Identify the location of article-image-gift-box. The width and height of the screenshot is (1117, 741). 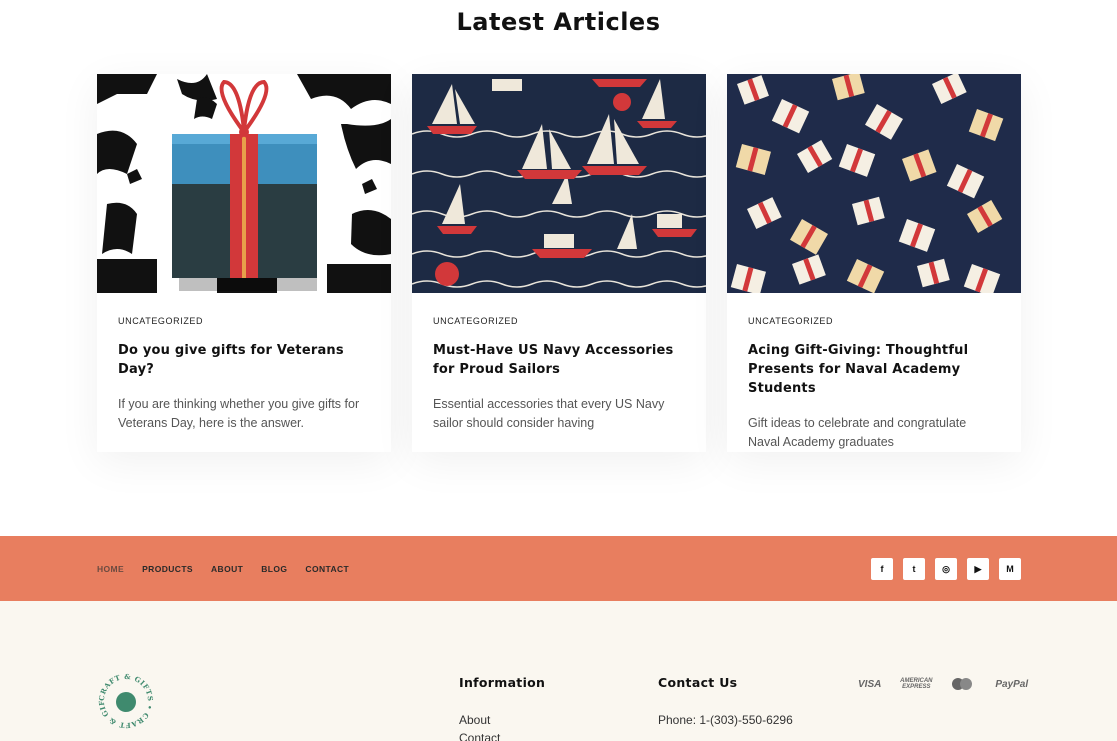
(244, 183).